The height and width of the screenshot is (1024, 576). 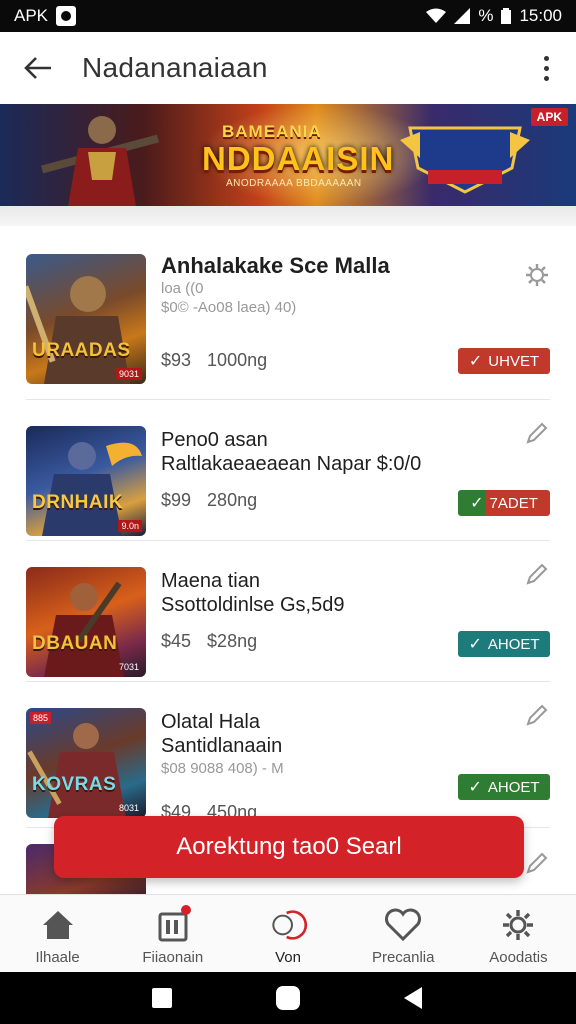 I want to click on home-circle-icon, so click(x=288, y=998).